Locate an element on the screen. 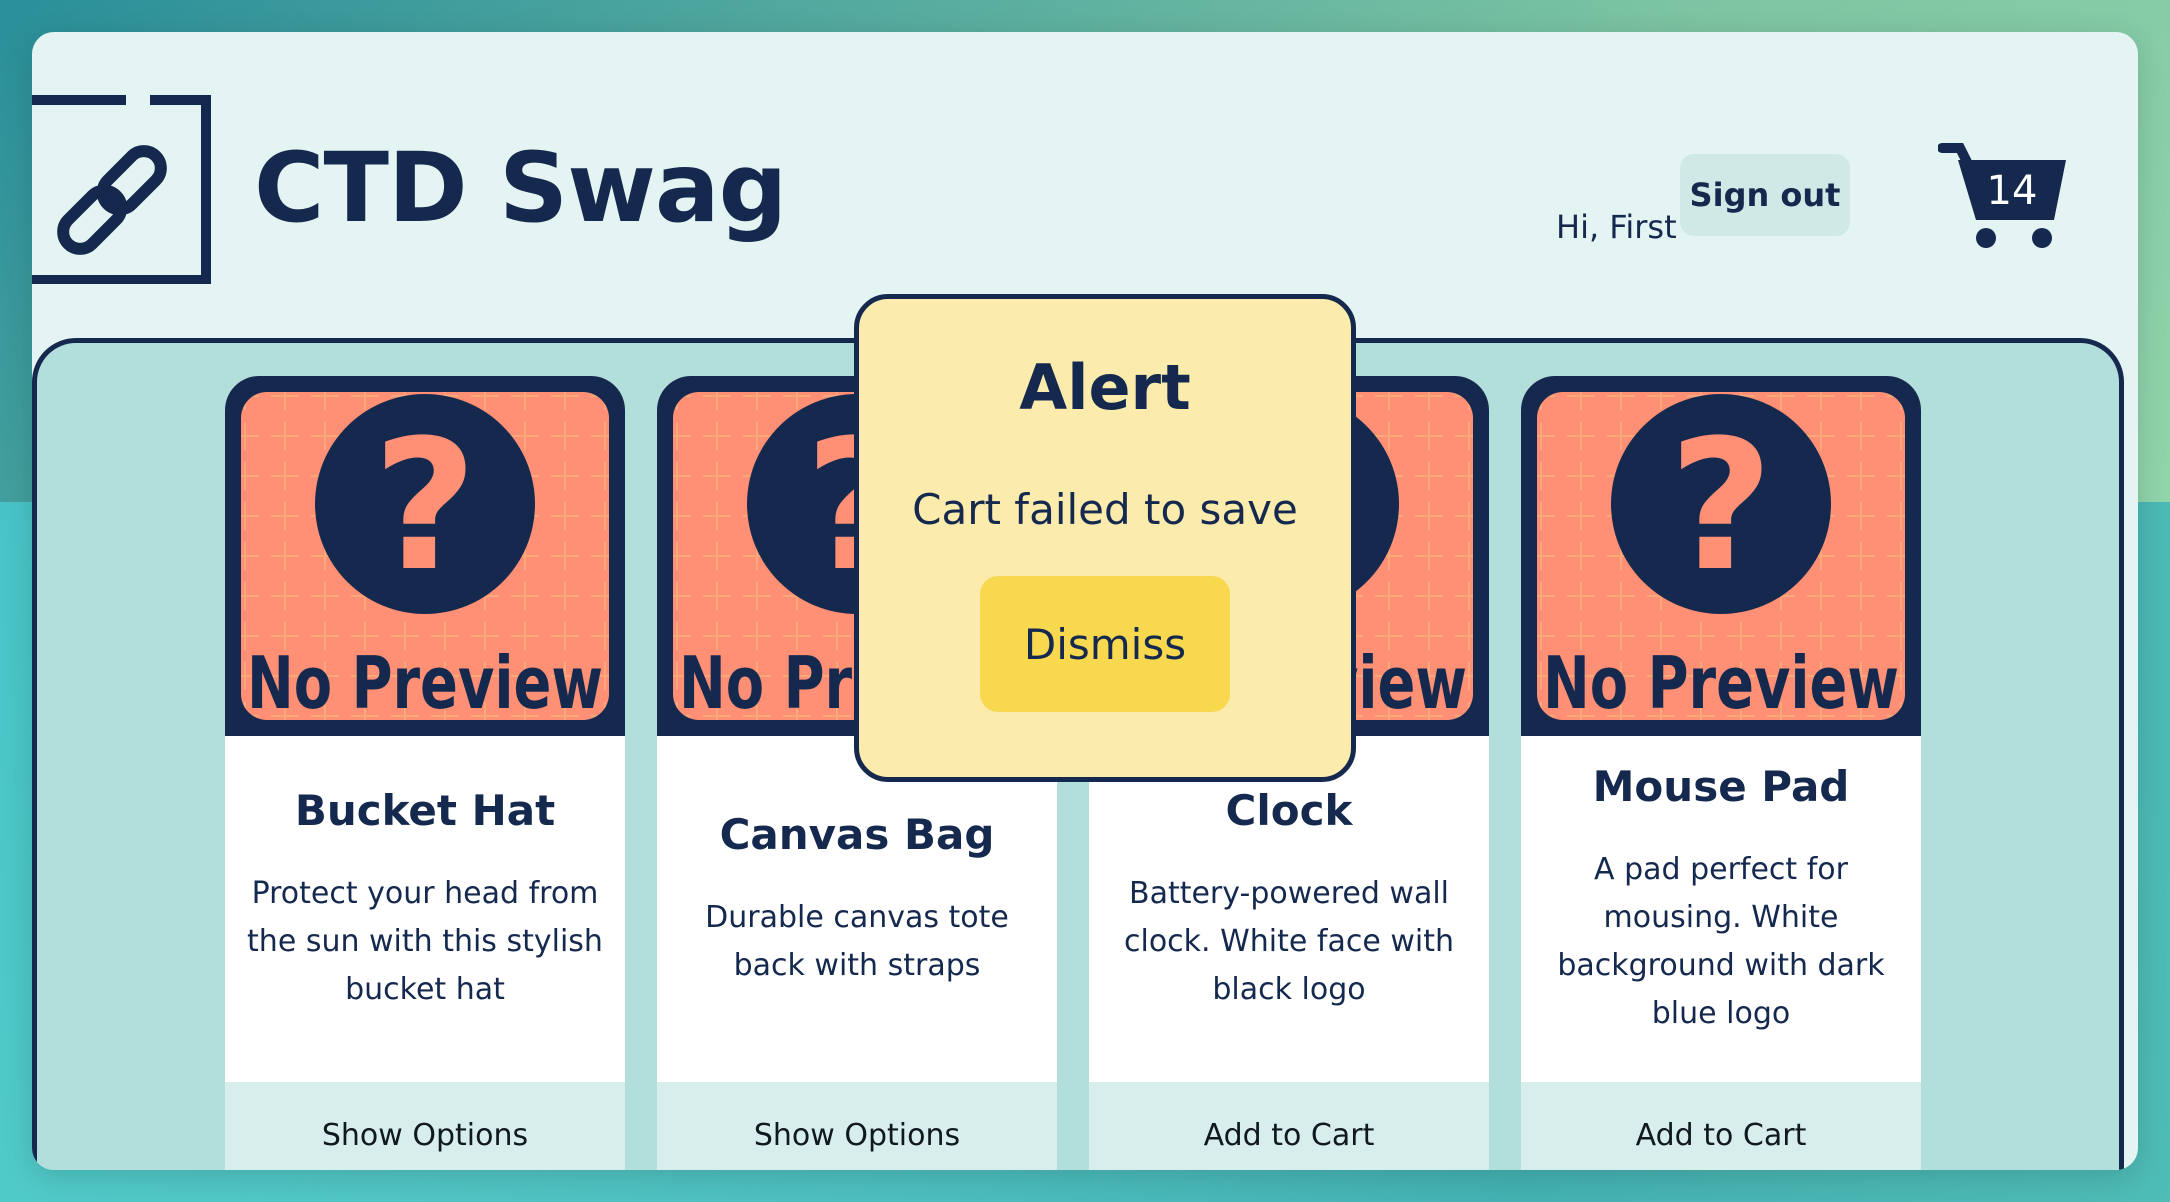 Image resolution: width=2170 pixels, height=1202 pixels. product-description: Durable canvas tote back with straps is located at coordinates (857, 941).